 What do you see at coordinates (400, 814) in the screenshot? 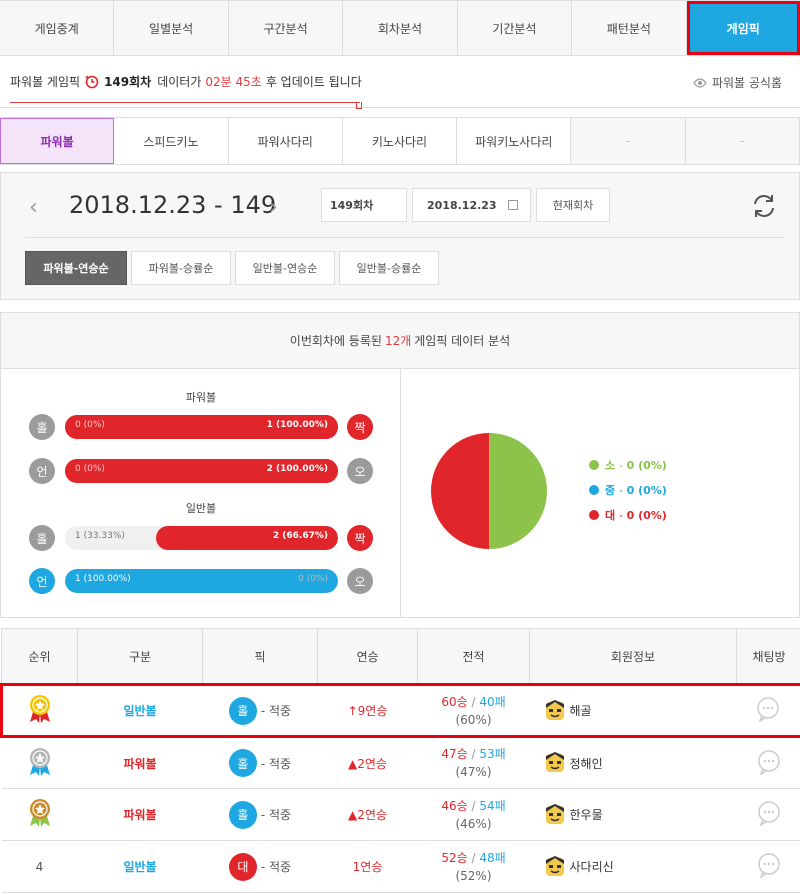
I see `ranking-row: 파워볼 홀 - 적중 ▲2연승 46승 / 54패 (46%) 한우물` at bounding box center [400, 814].